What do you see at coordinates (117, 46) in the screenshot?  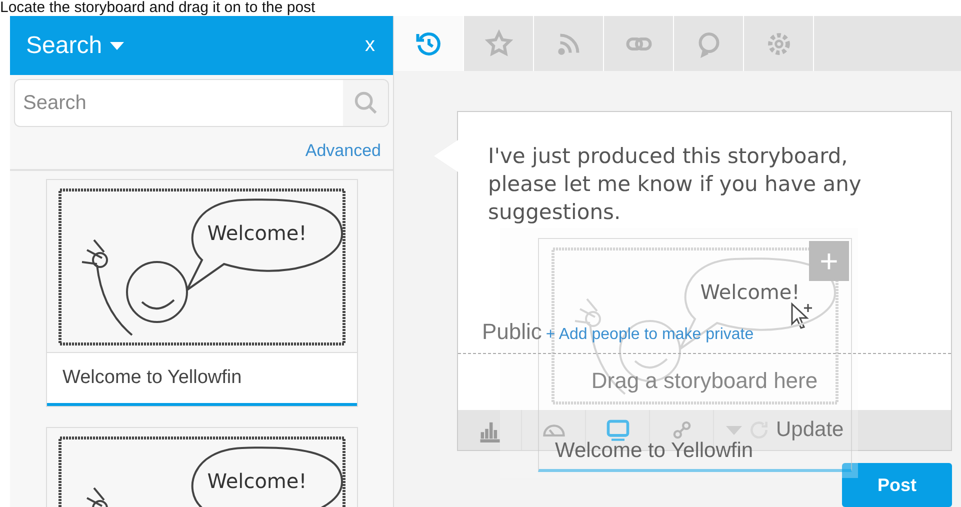 I see `caret-icon` at bounding box center [117, 46].